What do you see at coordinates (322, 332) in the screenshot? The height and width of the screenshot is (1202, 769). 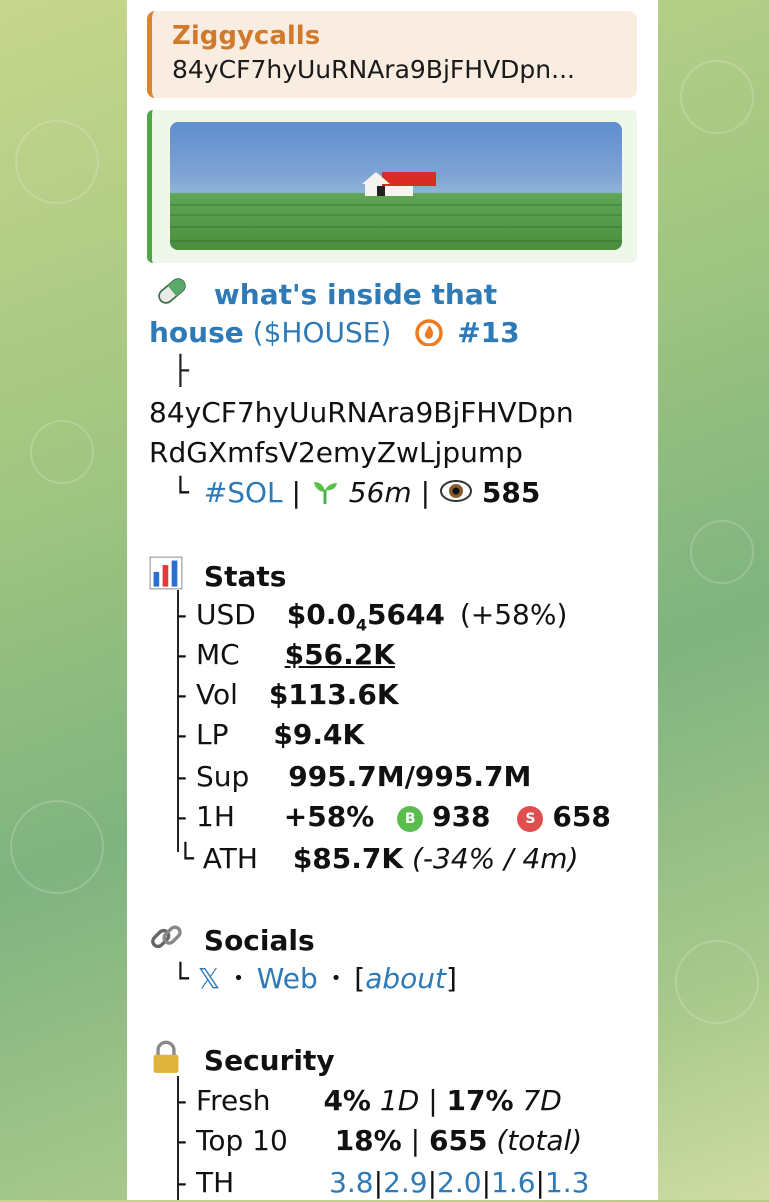 I see `token-ticker: ($HOUSE)` at bounding box center [322, 332].